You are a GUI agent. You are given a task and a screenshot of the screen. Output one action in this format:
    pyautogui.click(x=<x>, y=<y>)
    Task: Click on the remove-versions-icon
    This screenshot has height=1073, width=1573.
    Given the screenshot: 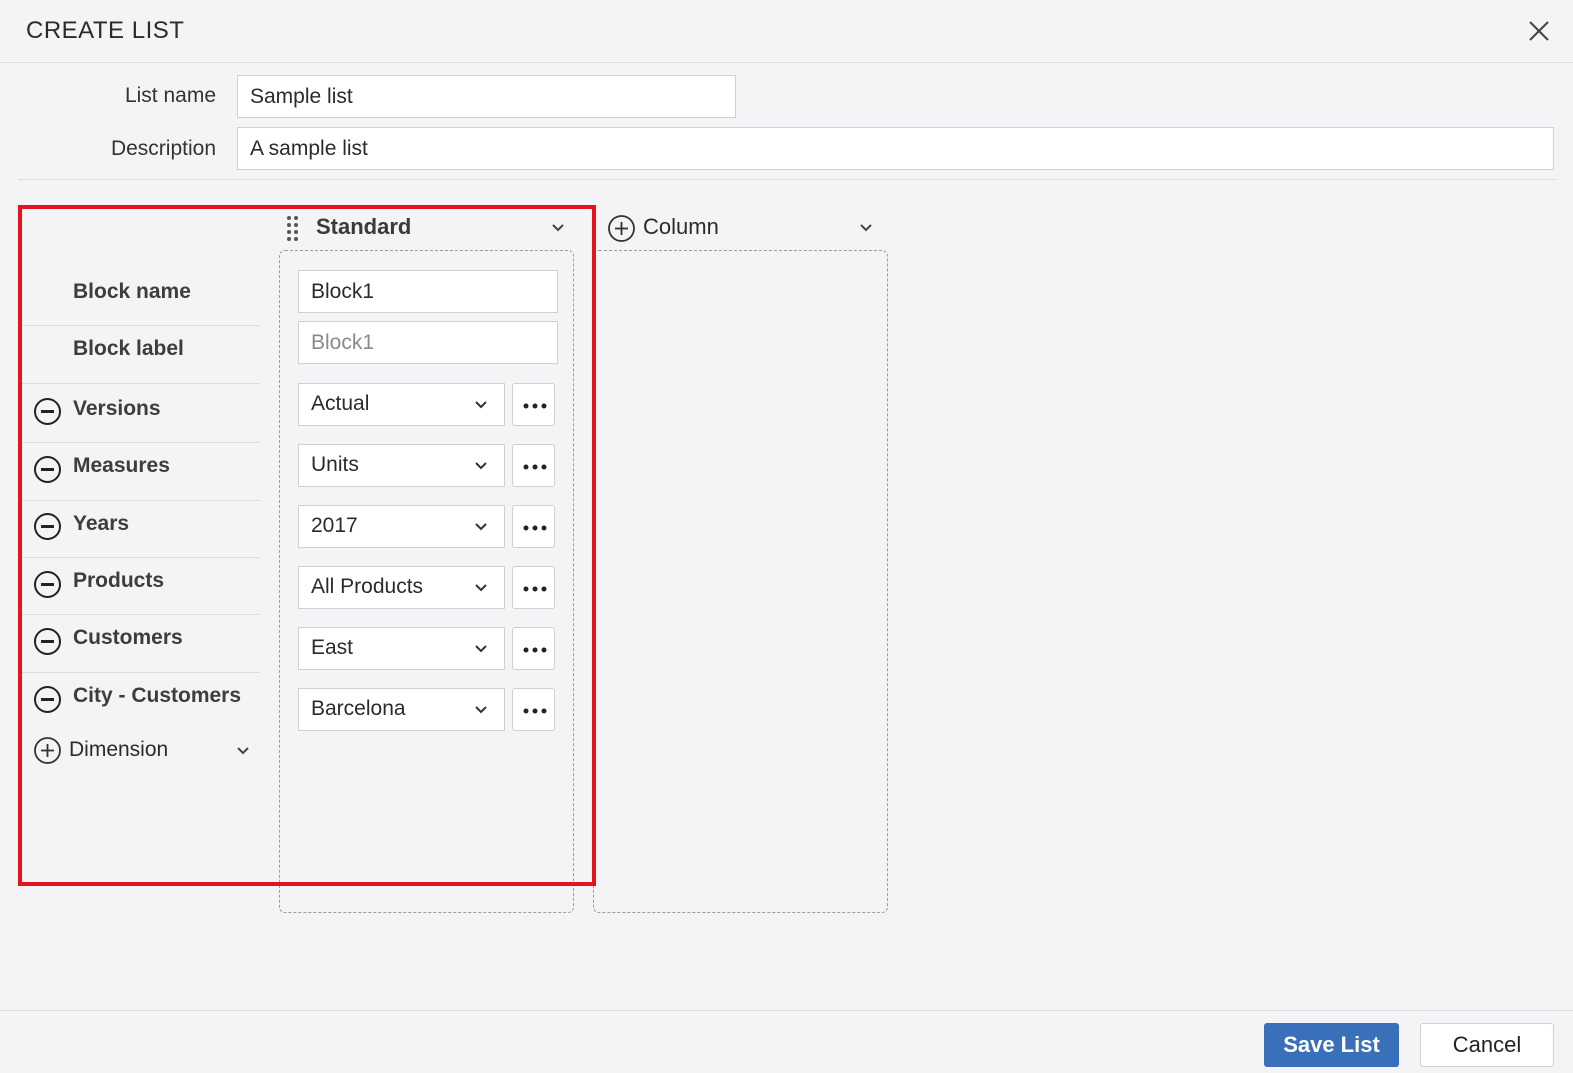 What is the action you would take?
    pyautogui.click(x=47, y=411)
    